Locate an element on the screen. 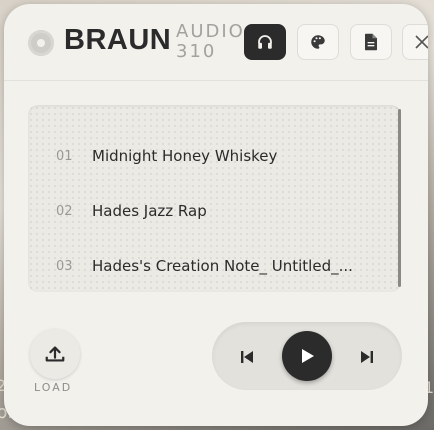  document-icon is located at coordinates (371, 42).